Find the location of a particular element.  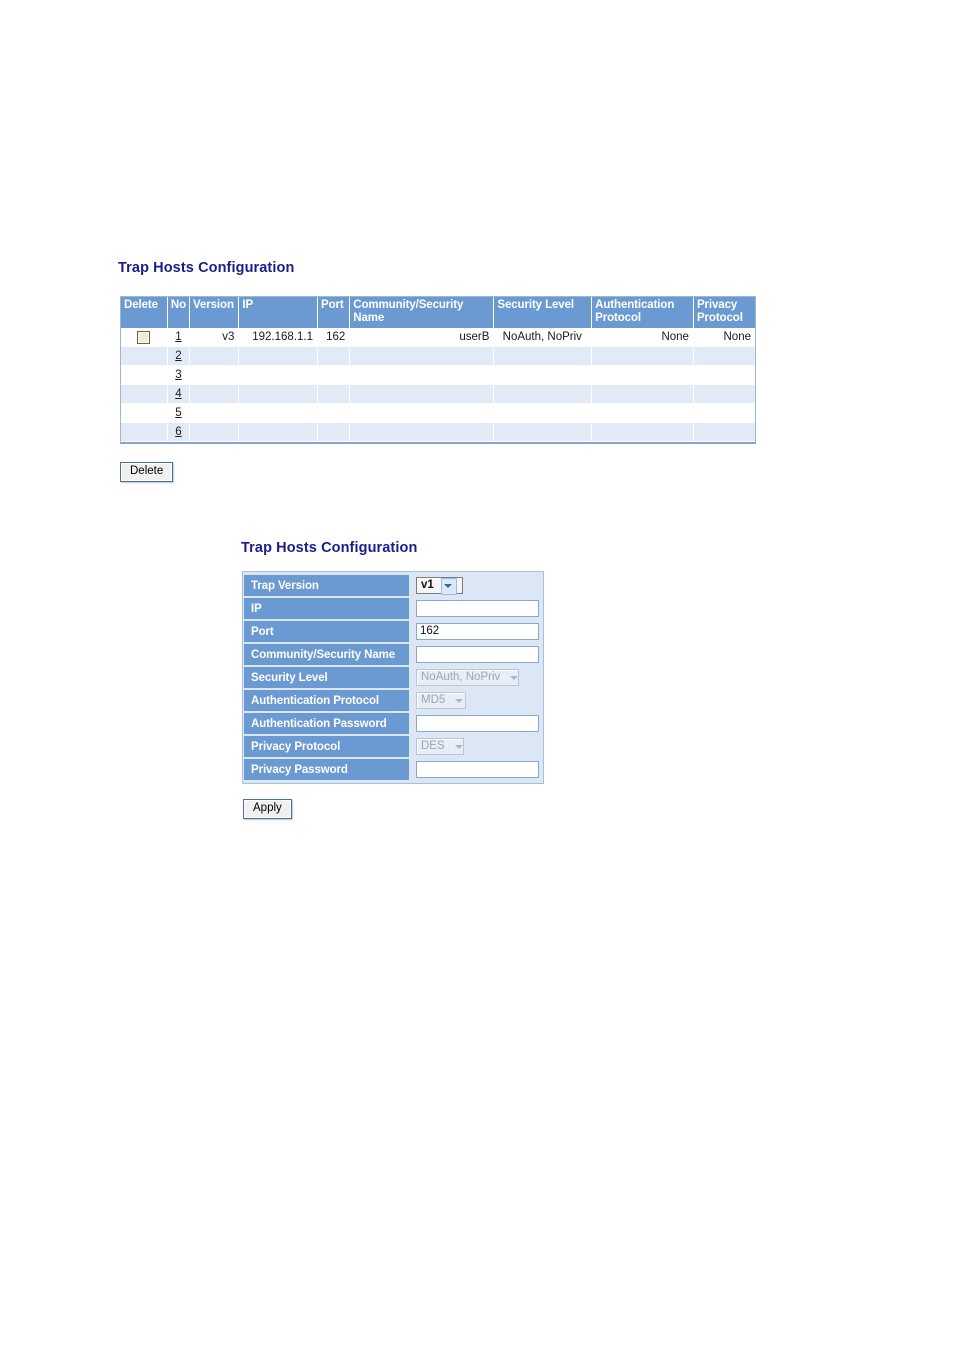

label-authentication-password: Authentication Password is located at coordinates (327, 723).